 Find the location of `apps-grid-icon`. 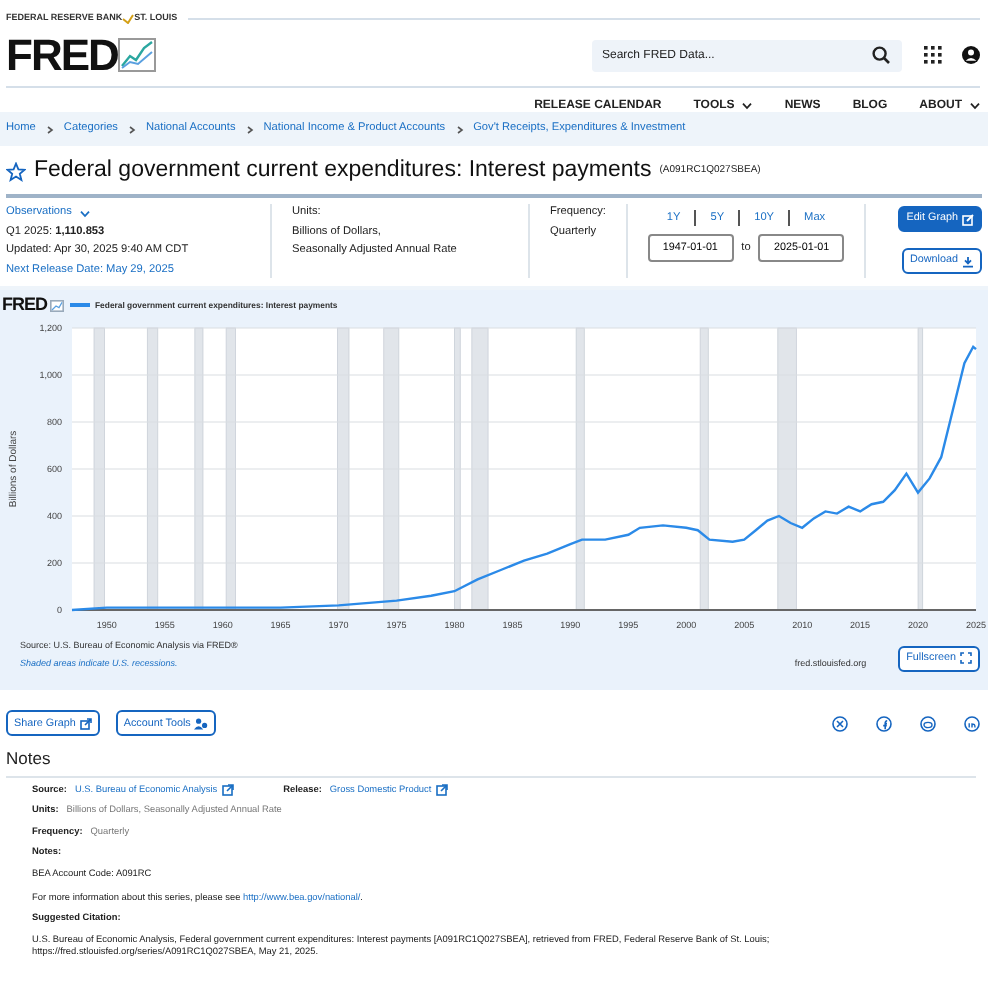

apps-grid-icon is located at coordinates (933, 55).